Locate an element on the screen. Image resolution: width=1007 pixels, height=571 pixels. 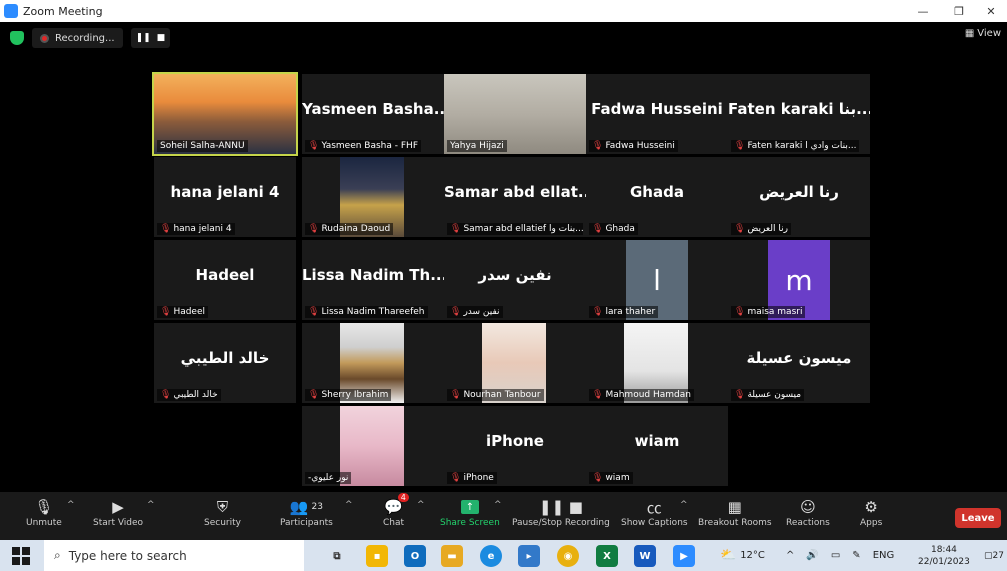
participant-tile: 🎙 Rudaina Daoud is located at coordinates (373, 197).